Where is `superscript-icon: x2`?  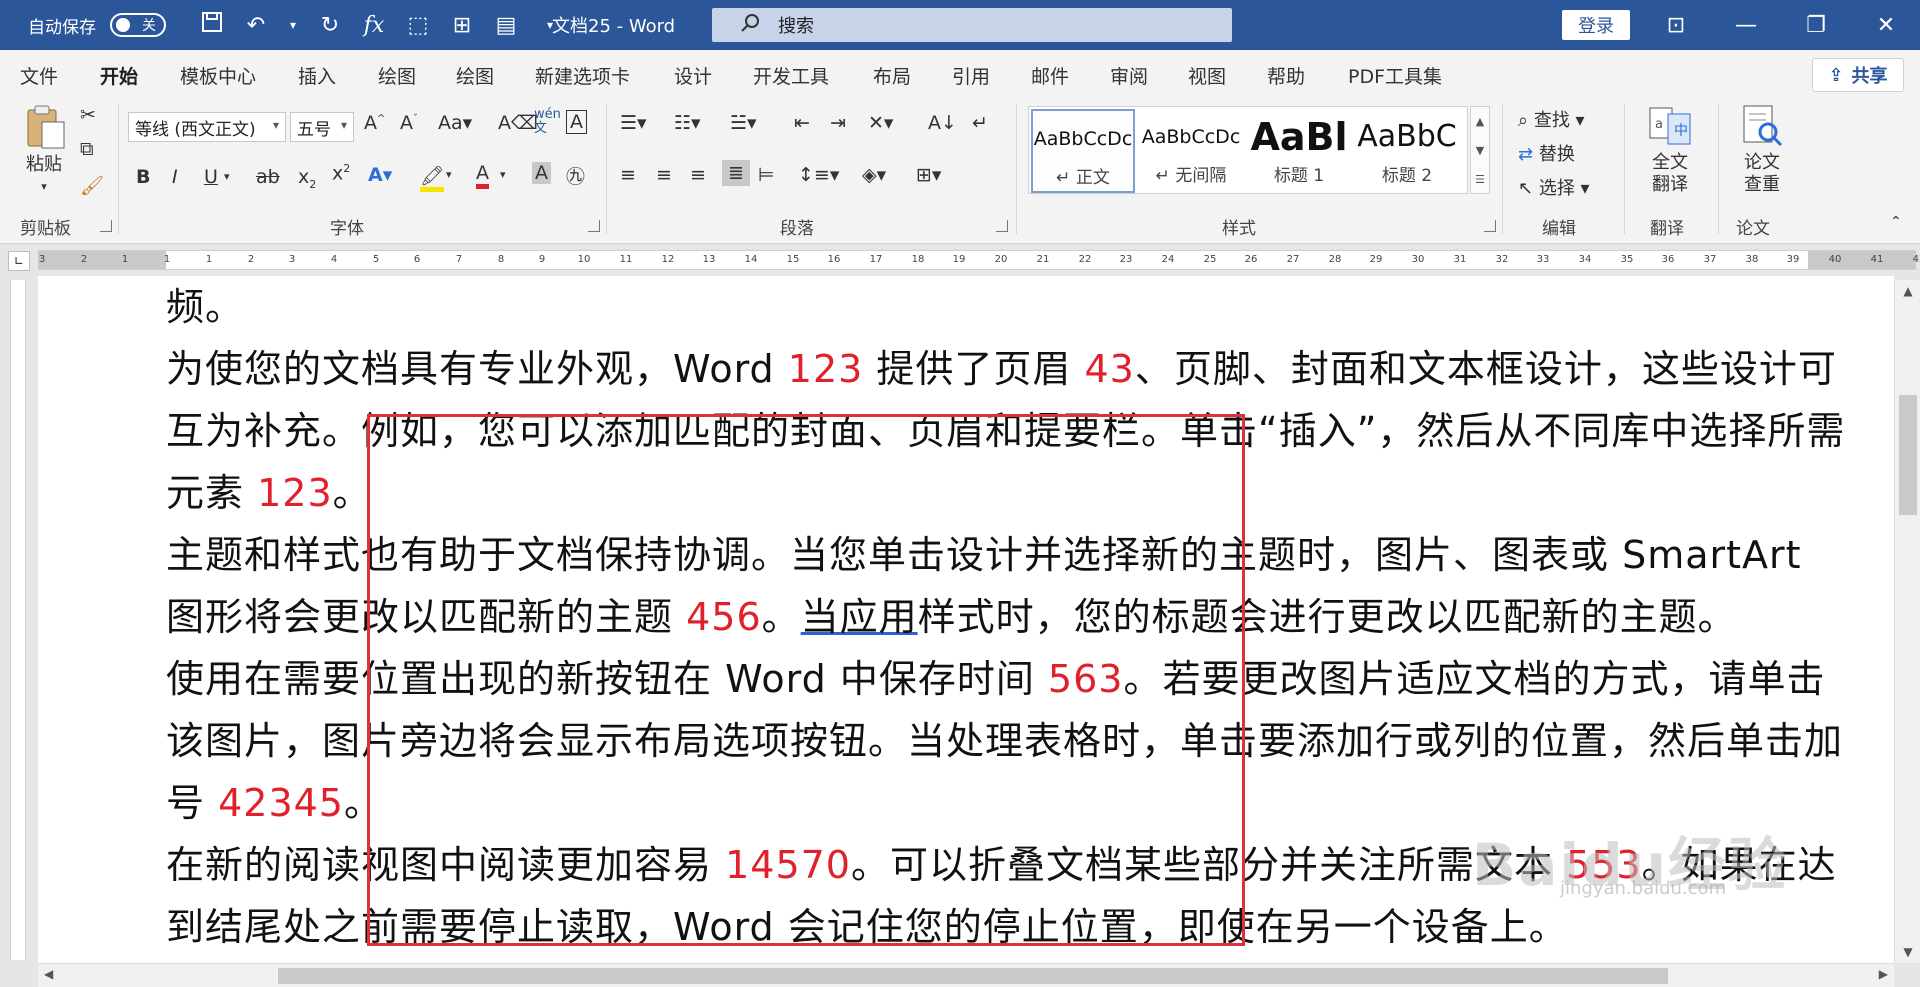
superscript-icon: x2 is located at coordinates (341, 173).